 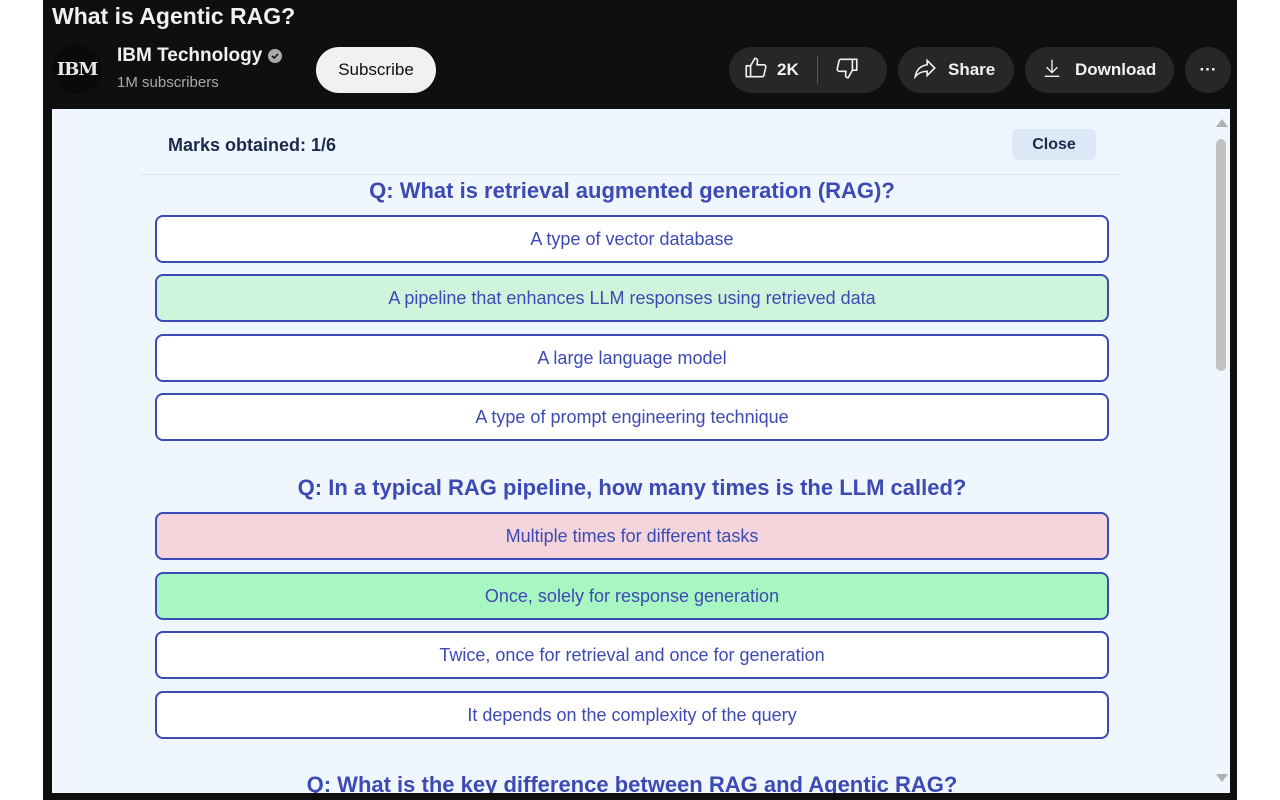 What do you see at coordinates (631, 142) in the screenshot?
I see `quiz-header: Marks obtained: 1/6 Close` at bounding box center [631, 142].